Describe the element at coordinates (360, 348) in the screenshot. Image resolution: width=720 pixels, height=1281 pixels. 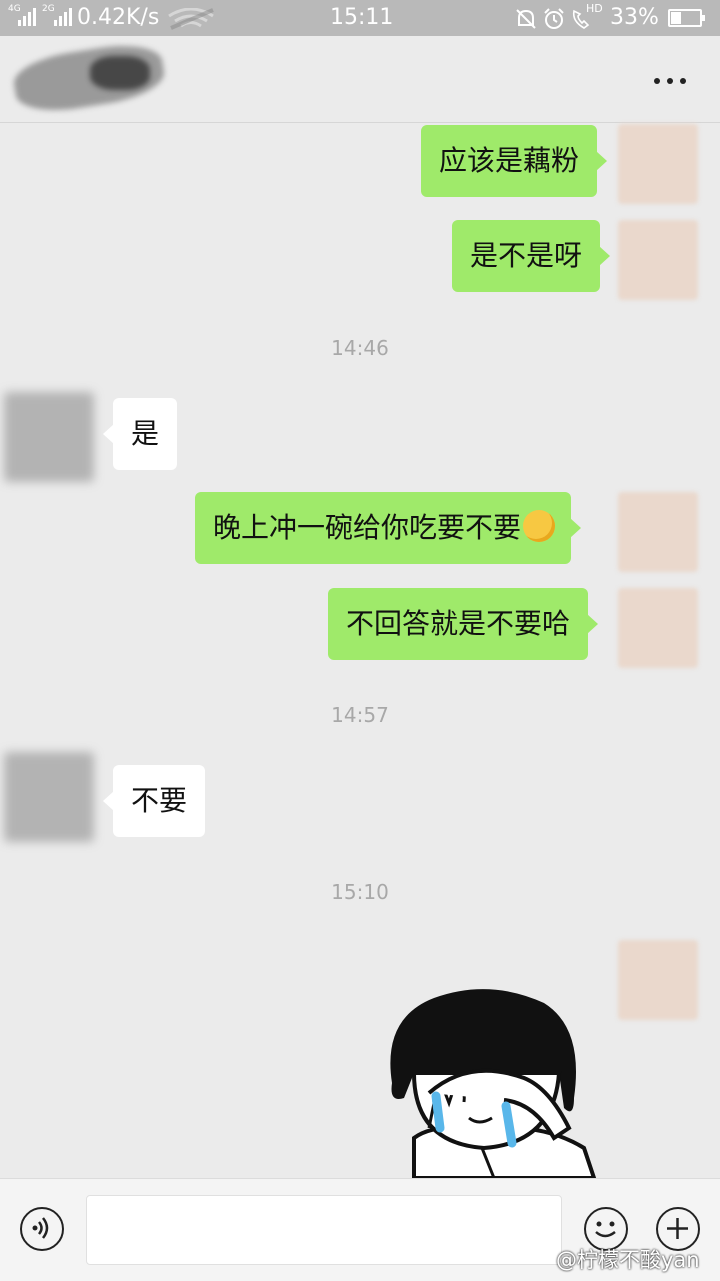
I see `timestamp: 14:46` at that location.